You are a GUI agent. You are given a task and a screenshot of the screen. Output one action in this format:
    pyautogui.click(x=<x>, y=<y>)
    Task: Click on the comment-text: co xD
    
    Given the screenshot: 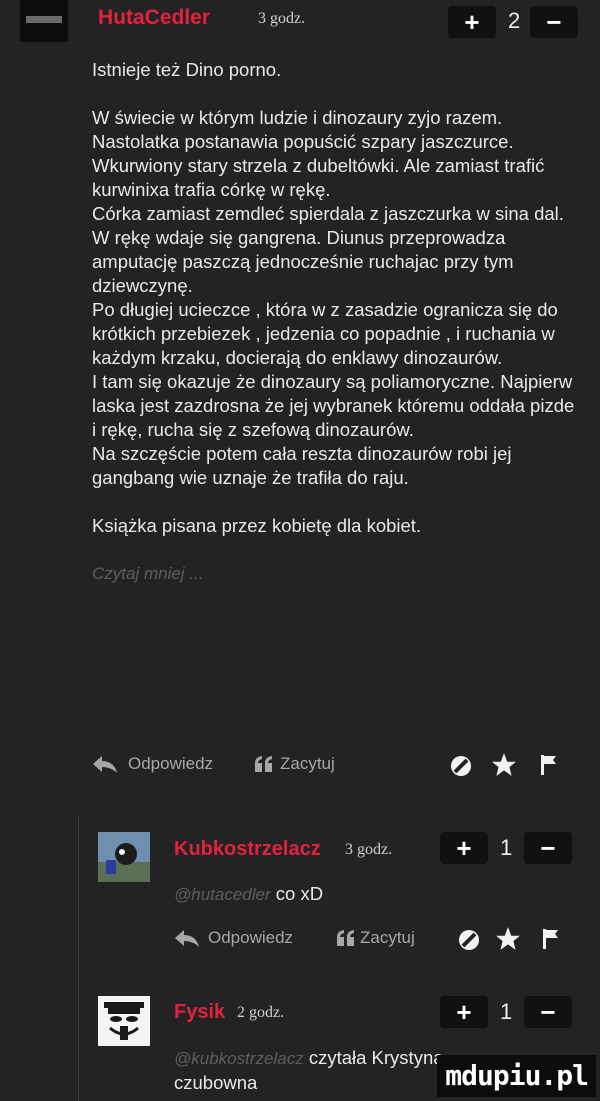 What is the action you would take?
    pyautogui.click(x=299, y=893)
    